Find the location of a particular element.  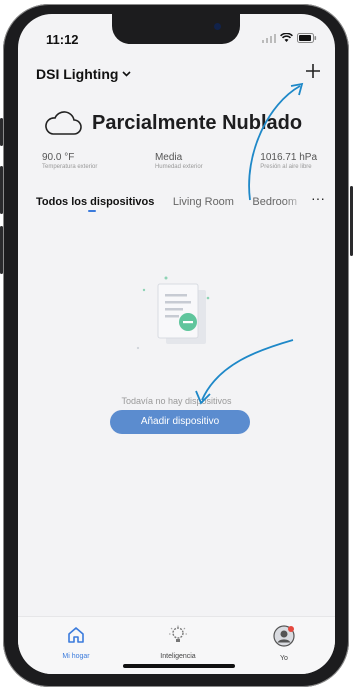

arrow-to-plus is located at coordinates (274, 143).